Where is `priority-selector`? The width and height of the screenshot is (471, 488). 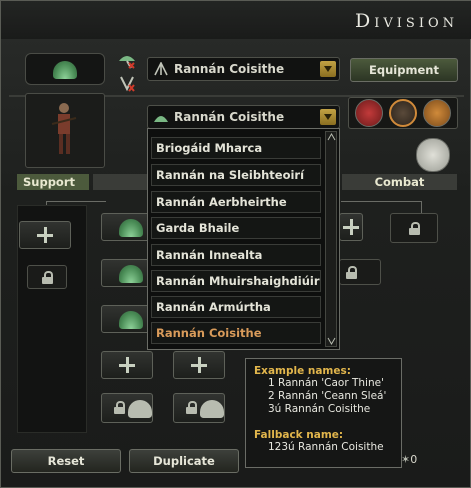 priority-selector is located at coordinates (403, 113).